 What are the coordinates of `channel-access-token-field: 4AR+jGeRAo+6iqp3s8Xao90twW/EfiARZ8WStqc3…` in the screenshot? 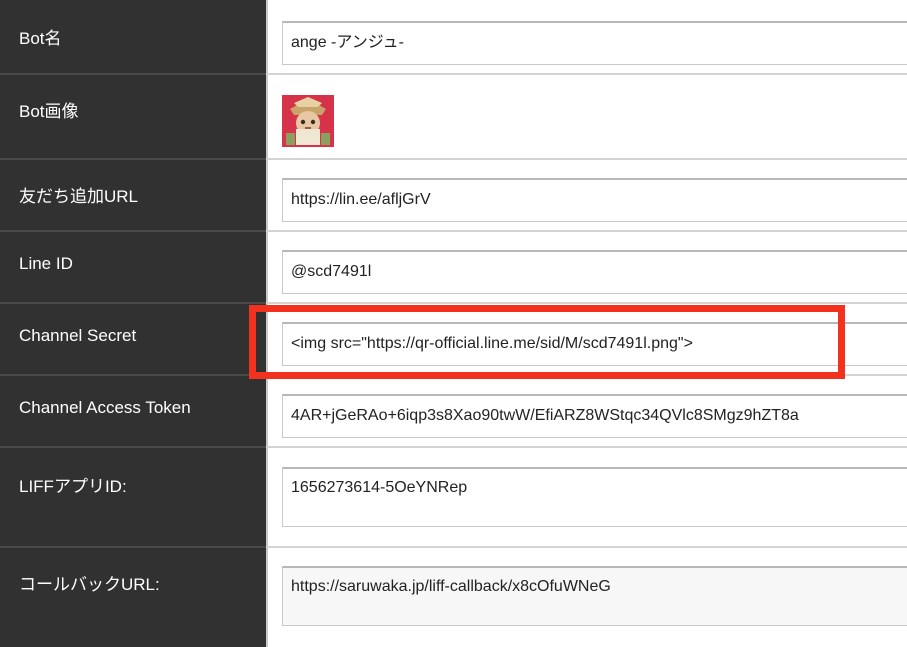 It's located at (594, 416).